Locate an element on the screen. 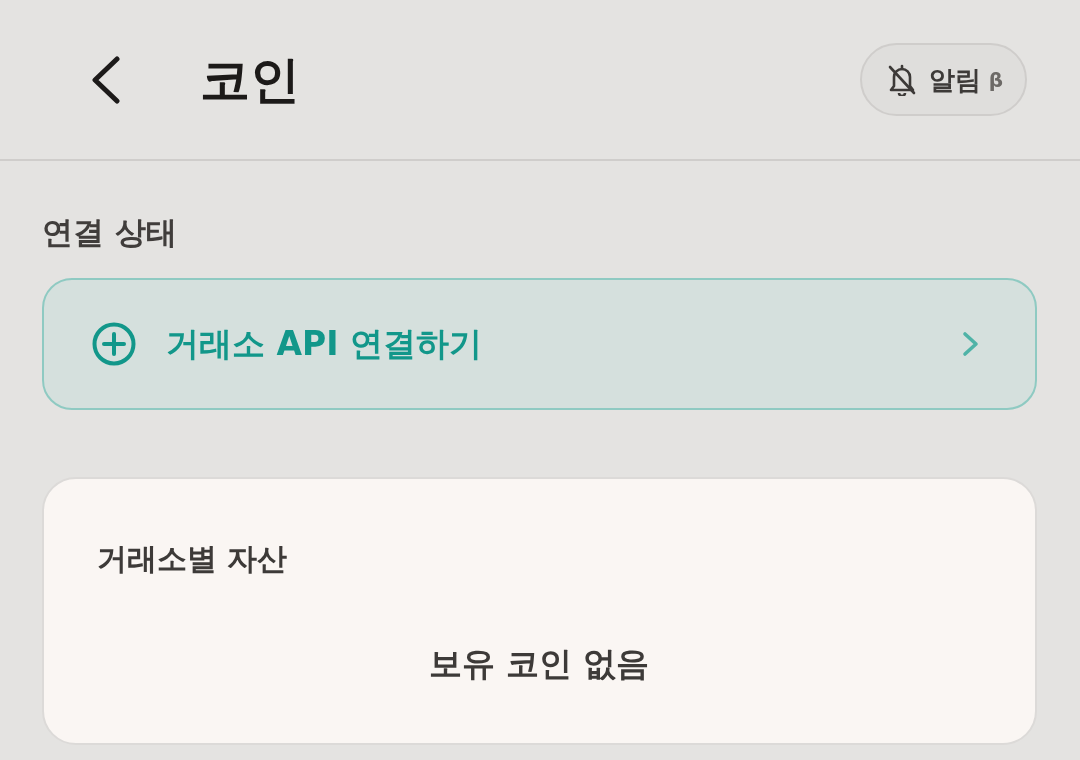 The height and width of the screenshot is (760, 1080). page-title: 코인 is located at coordinates (250, 79).